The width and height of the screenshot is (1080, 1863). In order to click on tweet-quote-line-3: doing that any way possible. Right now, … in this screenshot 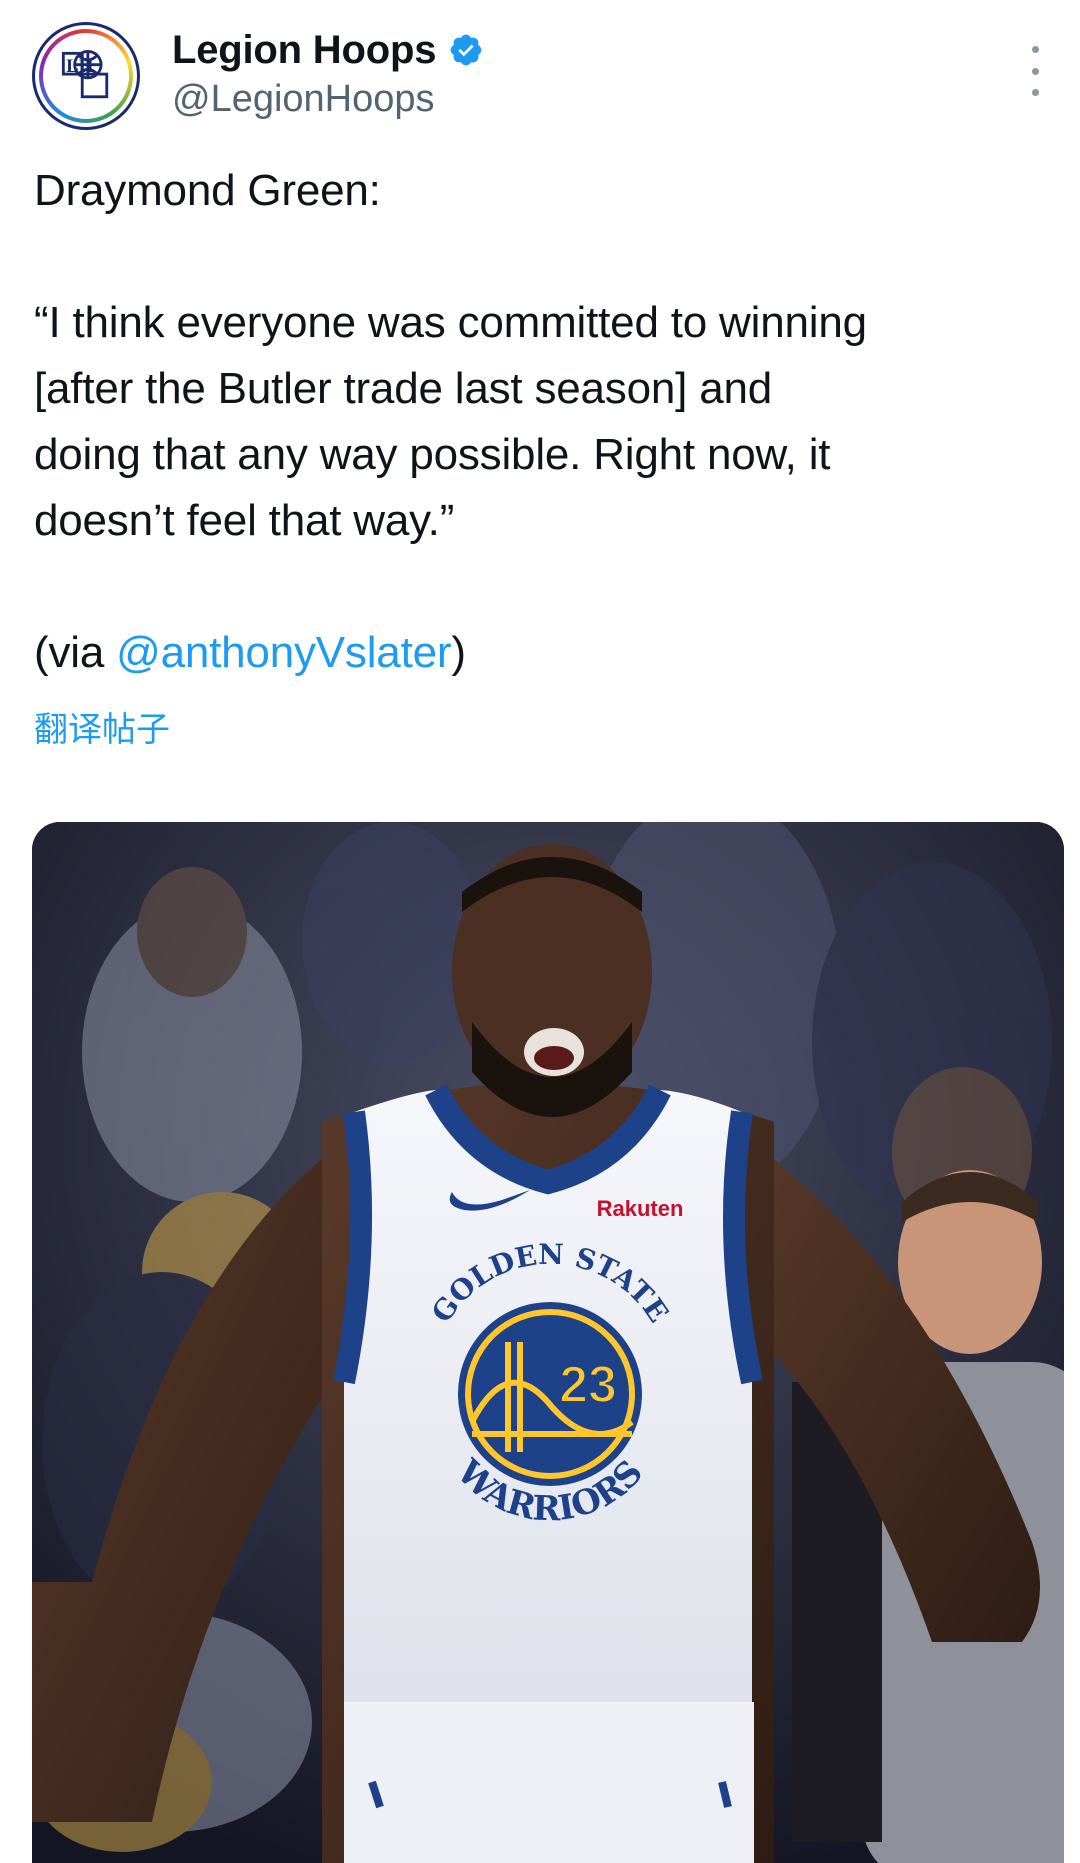, I will do `click(432, 454)`.